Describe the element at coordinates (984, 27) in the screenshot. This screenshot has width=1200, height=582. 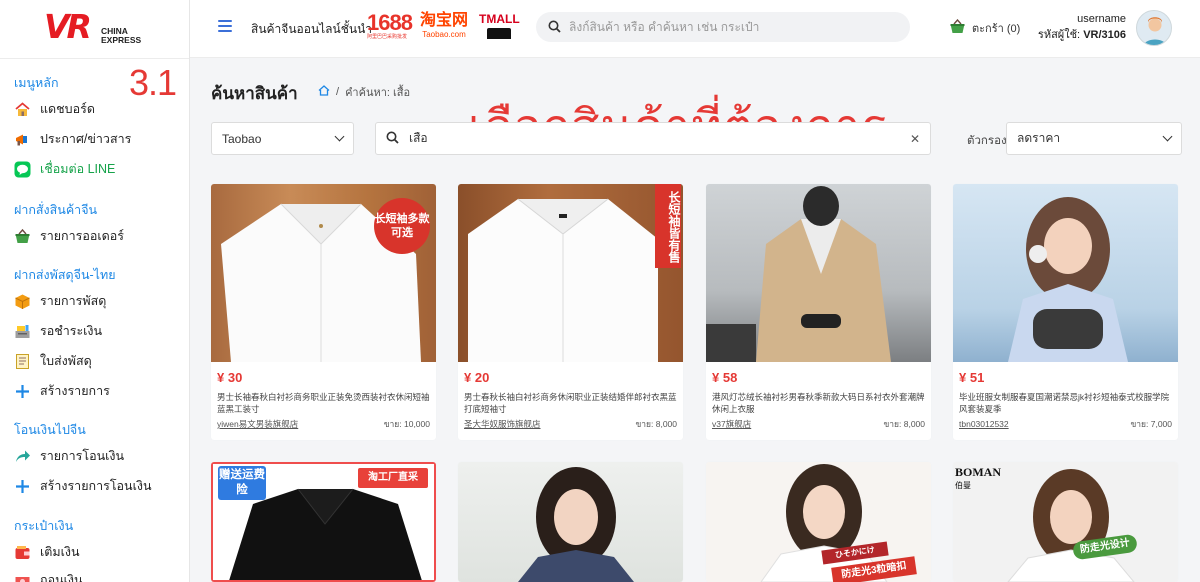
I see `cart-button: ตะกร้า (0)` at that location.